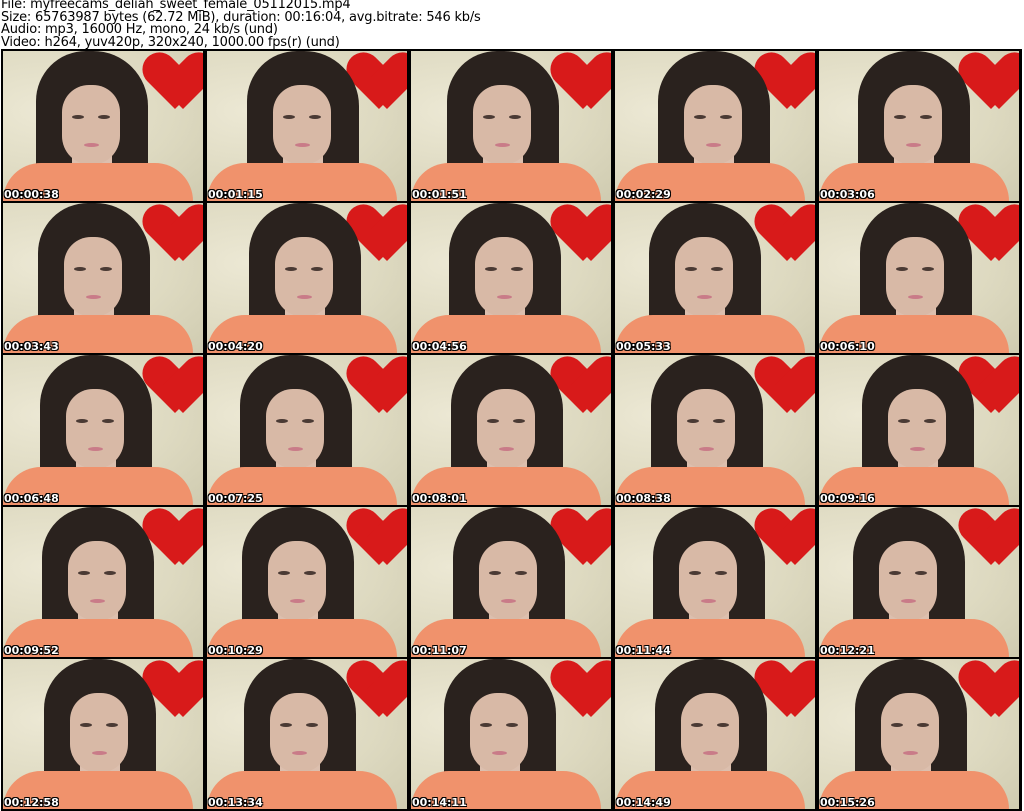 This screenshot has width=1024, height=811. I want to click on thumbnail: 00:04:56, so click(511, 278).